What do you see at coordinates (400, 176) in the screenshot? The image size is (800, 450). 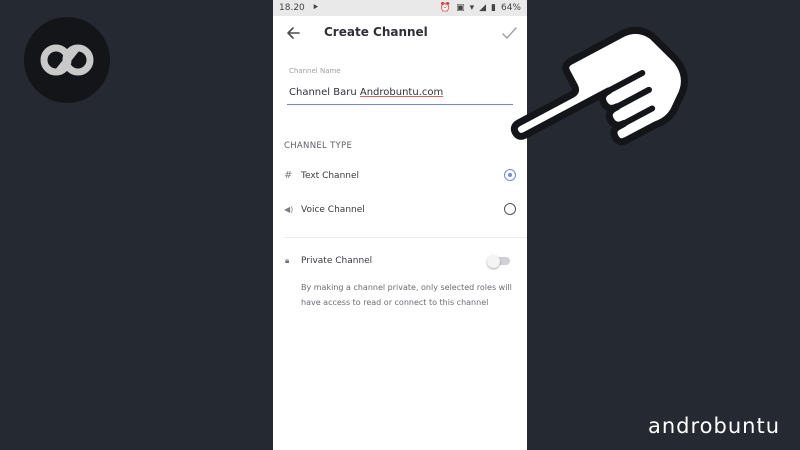 I see `text-channel-option: # Text Channel` at bounding box center [400, 176].